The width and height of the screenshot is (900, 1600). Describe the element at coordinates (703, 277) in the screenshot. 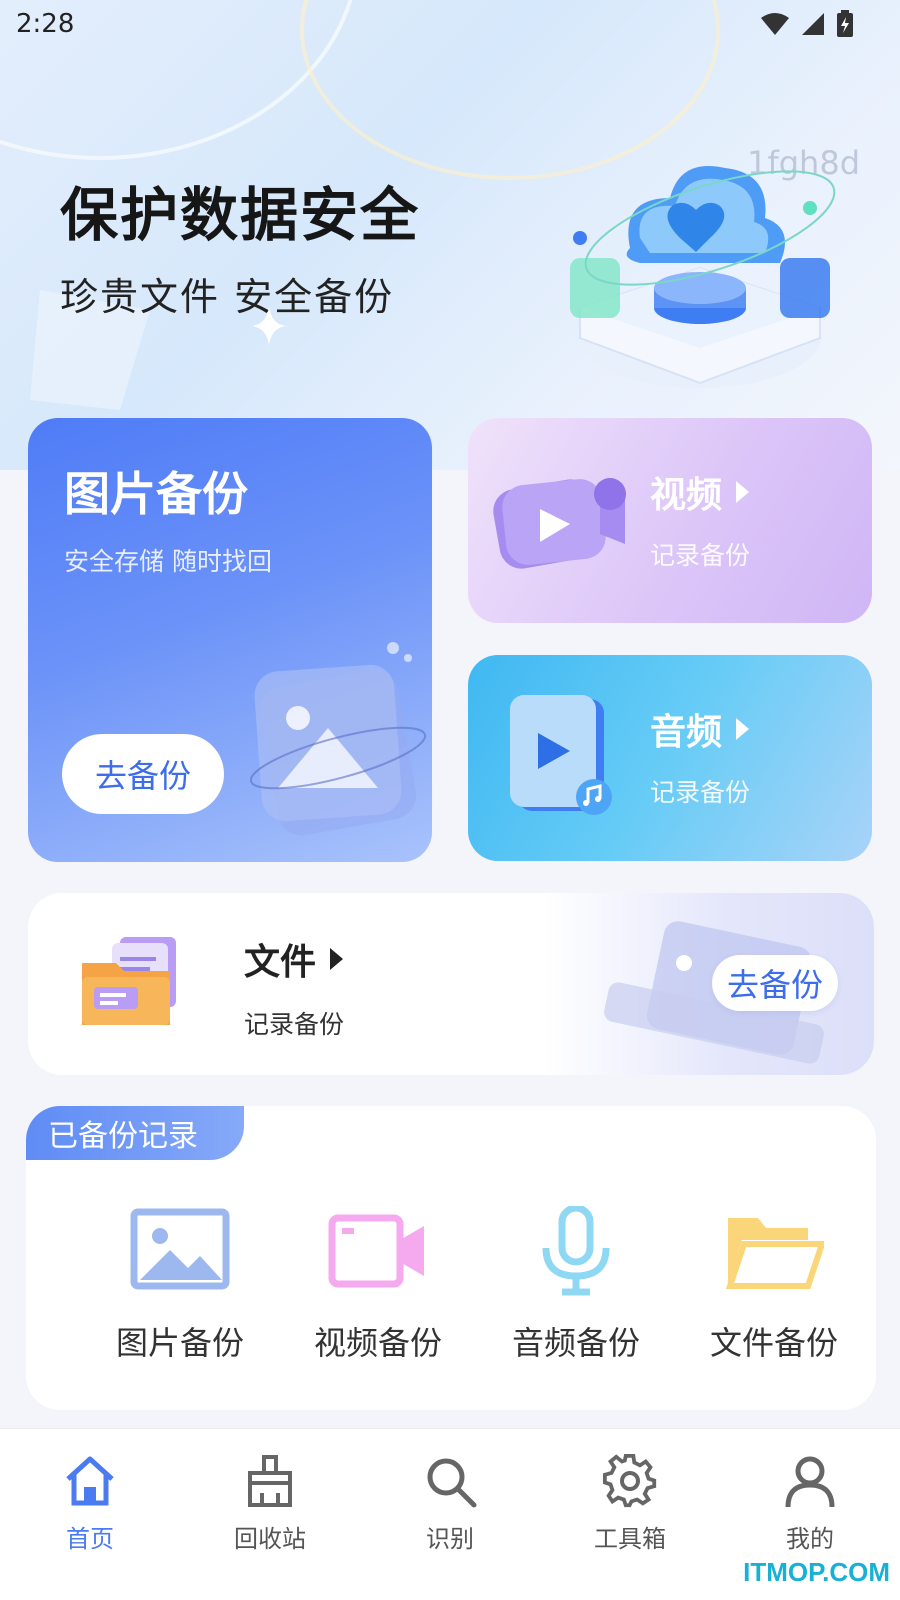

I see `cloud-storage-illustration` at that location.